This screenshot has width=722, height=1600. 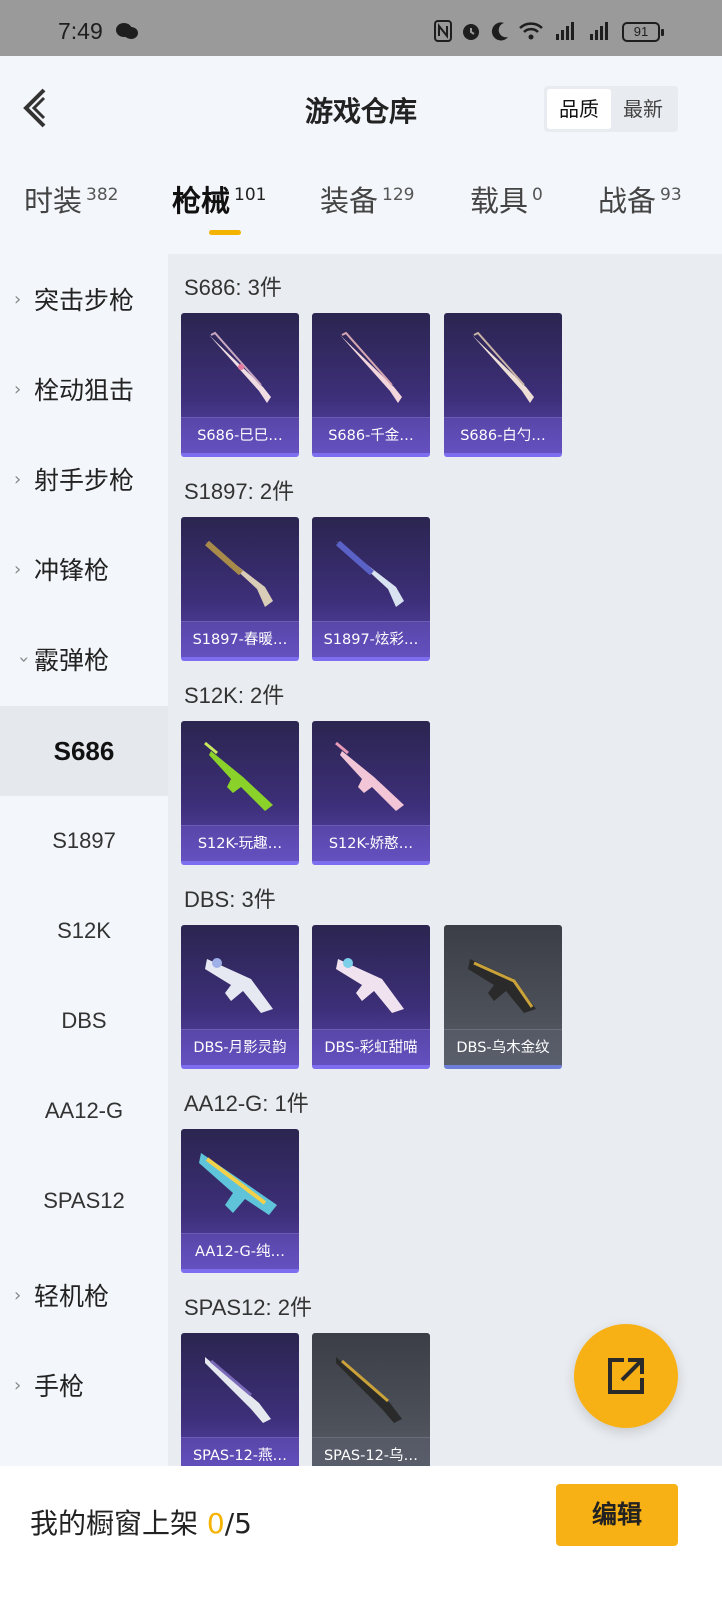 I want to click on nfc-icon, so click(x=443, y=31).